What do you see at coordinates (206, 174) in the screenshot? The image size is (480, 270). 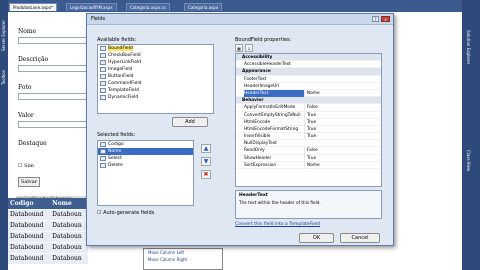 I see `delete-field-button: ✖` at bounding box center [206, 174].